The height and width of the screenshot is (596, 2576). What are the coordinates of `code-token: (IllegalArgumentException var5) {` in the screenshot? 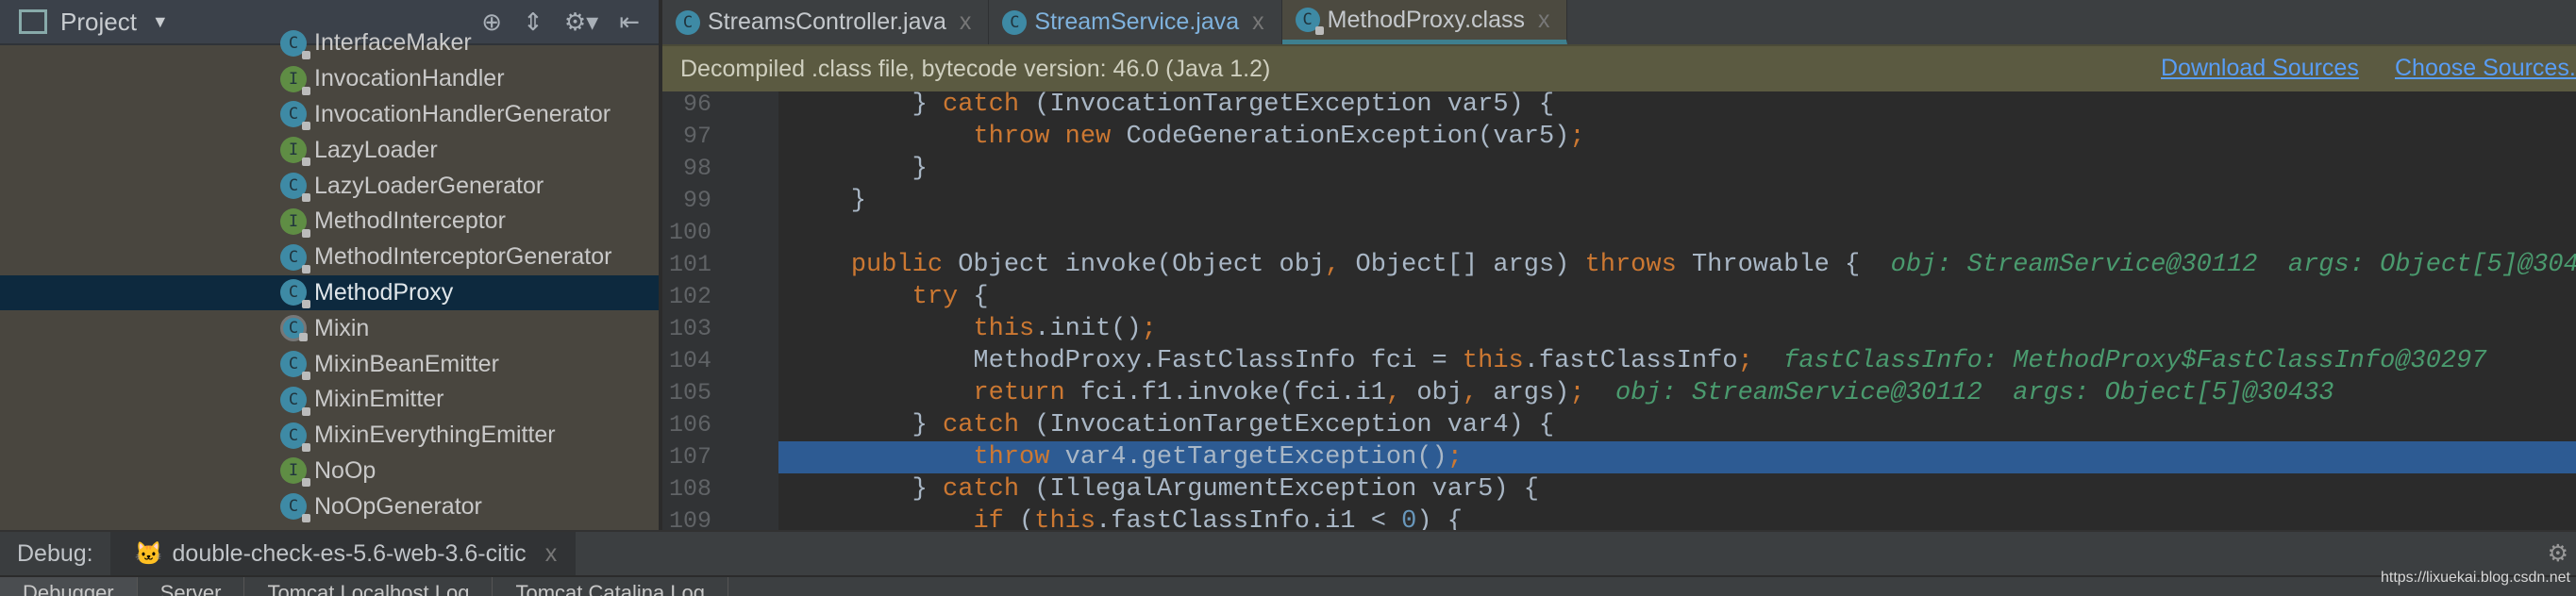 It's located at (1279, 489).